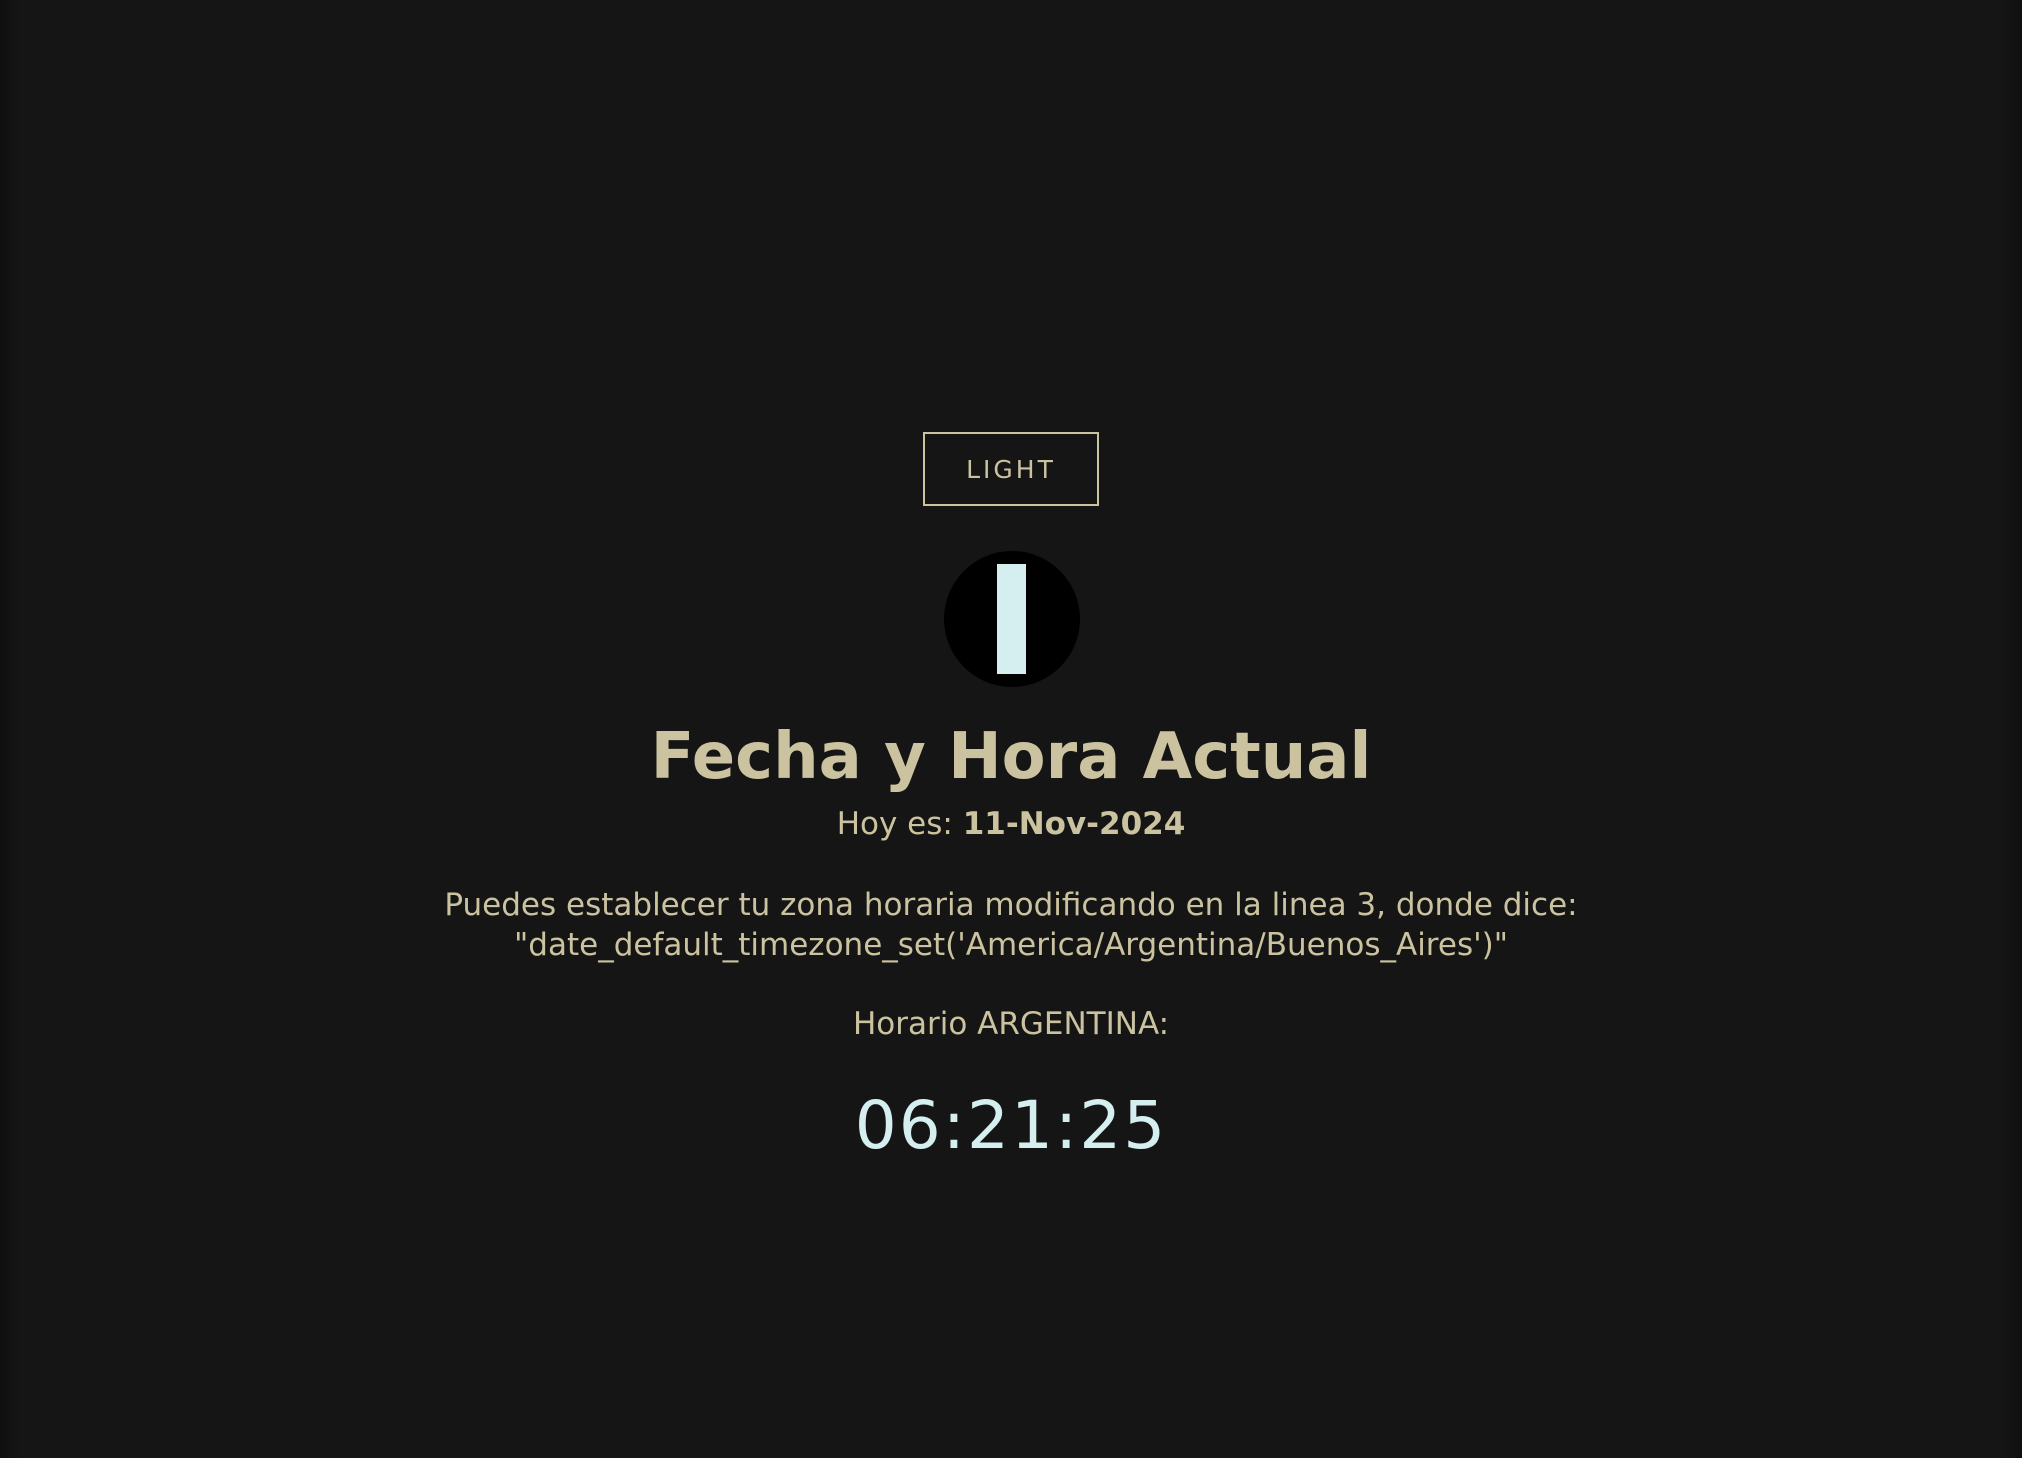  I want to click on today-date: 11-Nov-2024, so click(1074, 824).